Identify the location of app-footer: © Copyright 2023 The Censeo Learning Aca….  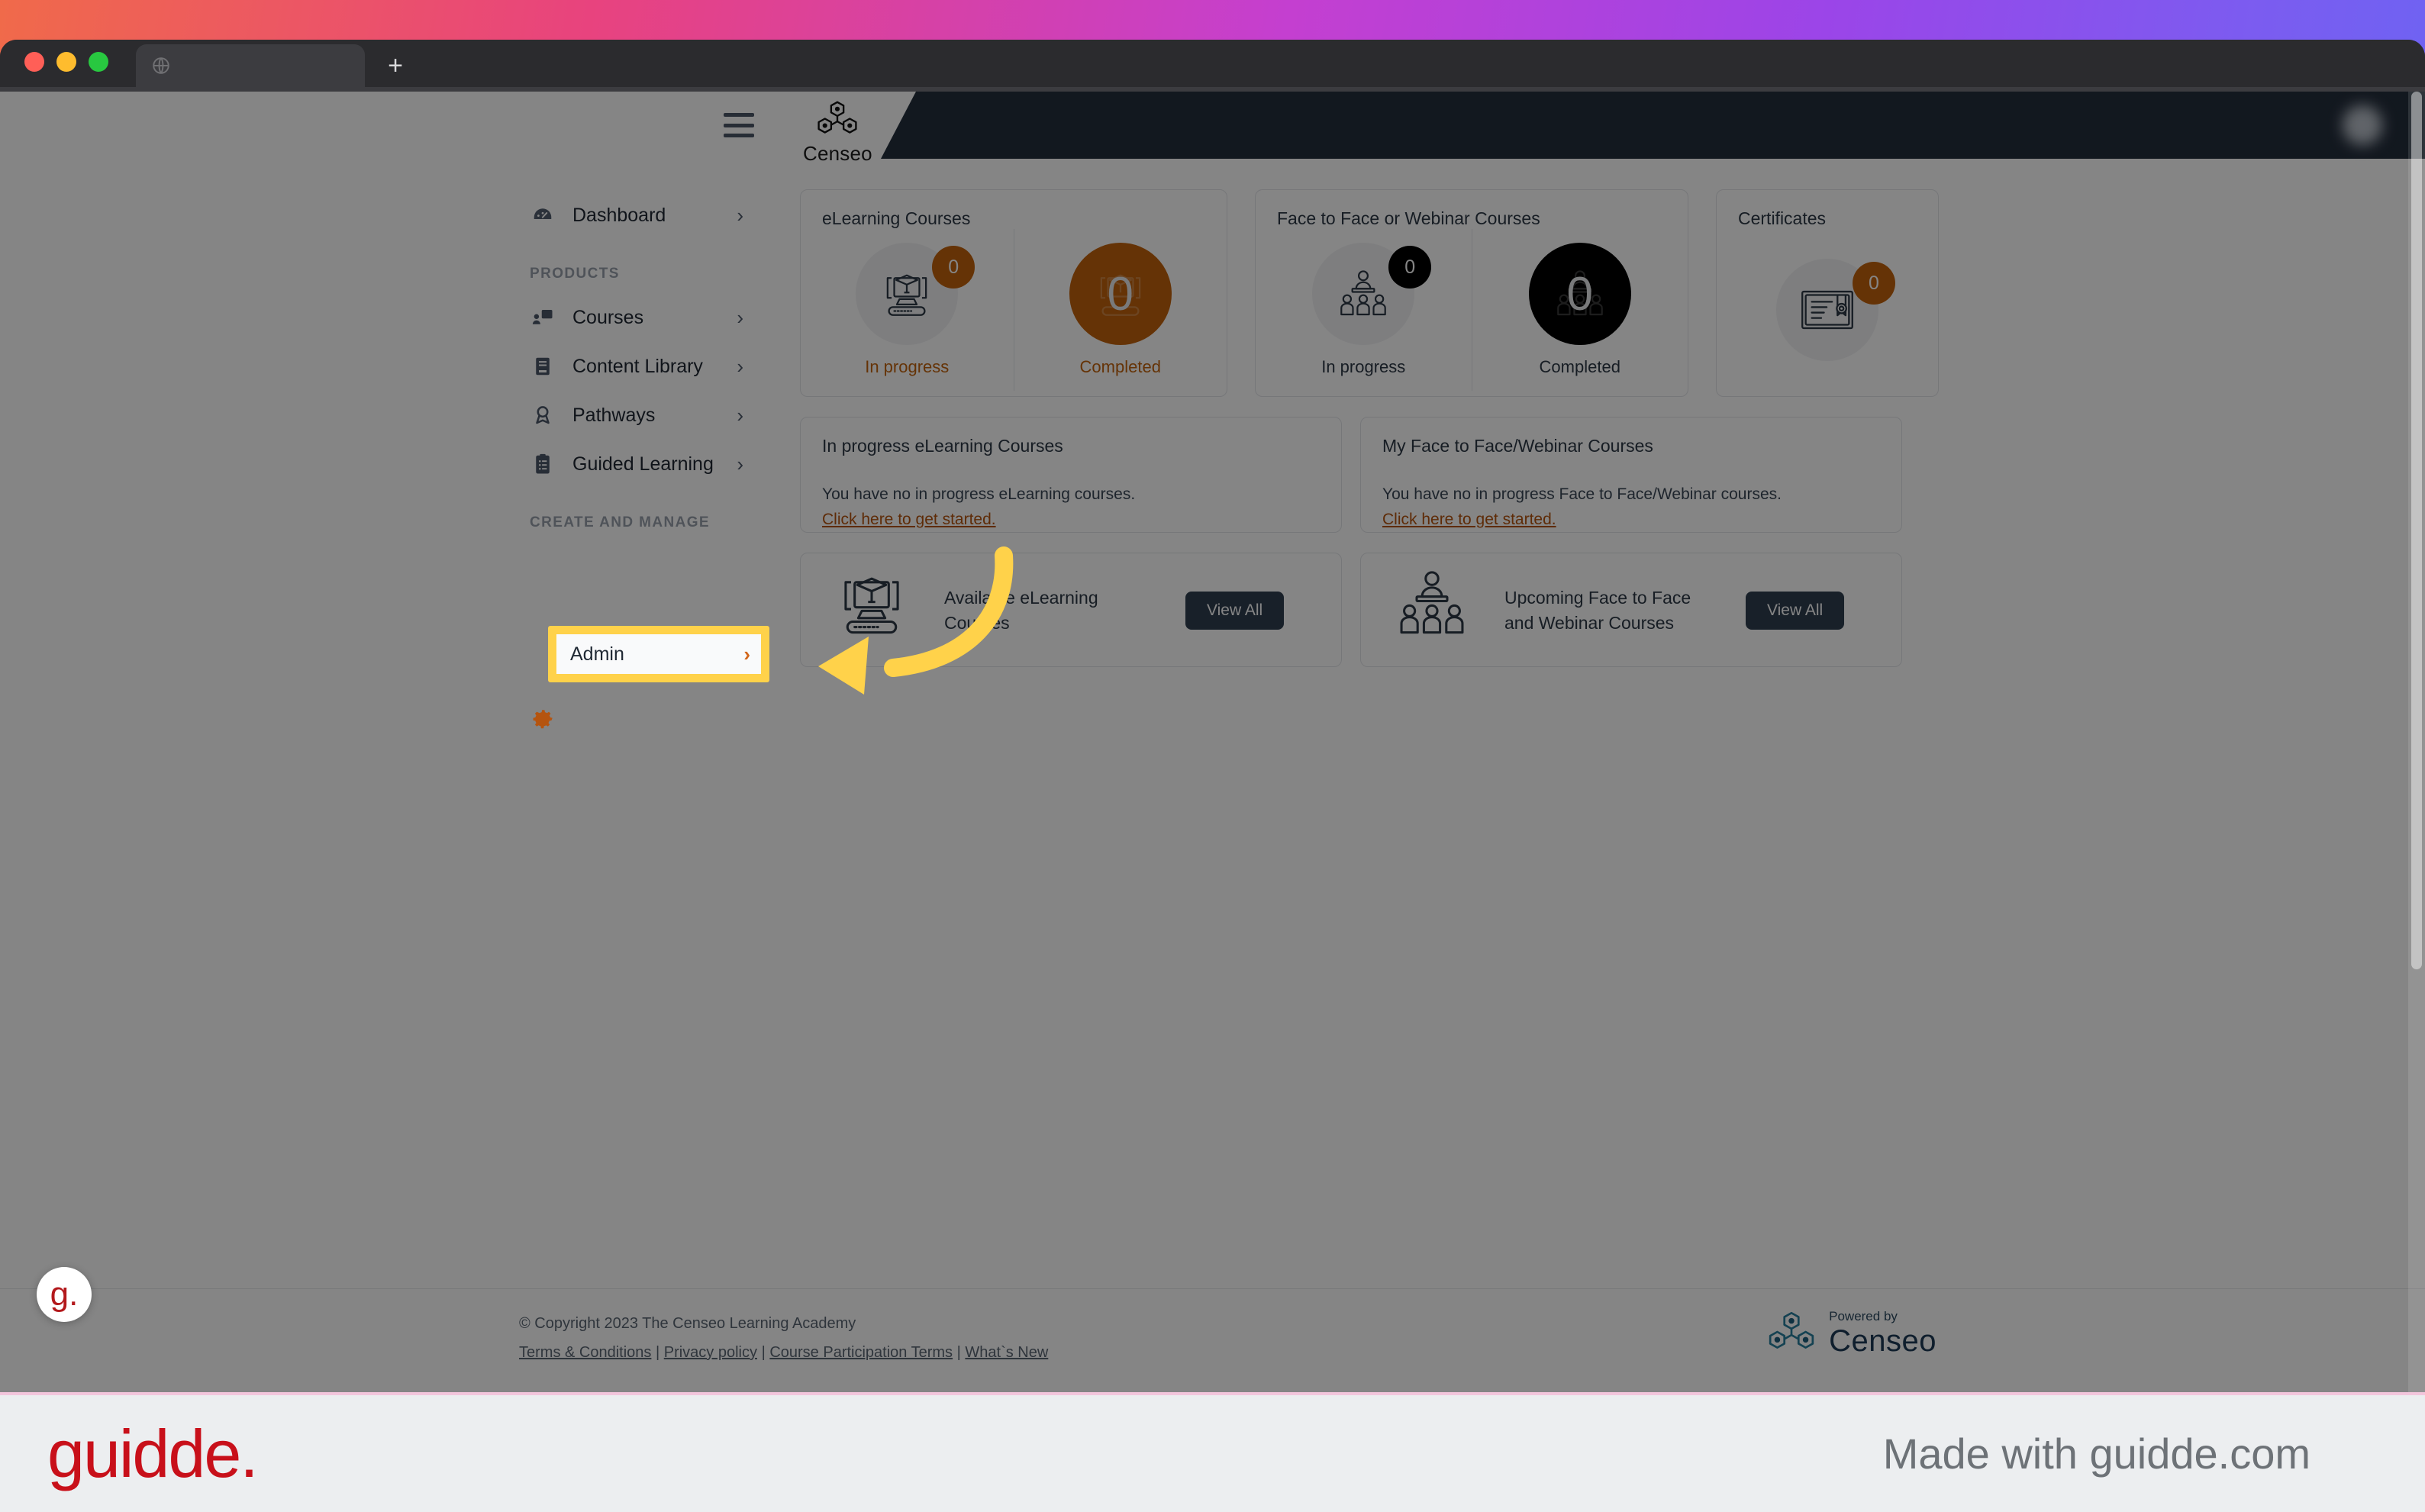
(1212, 1340).